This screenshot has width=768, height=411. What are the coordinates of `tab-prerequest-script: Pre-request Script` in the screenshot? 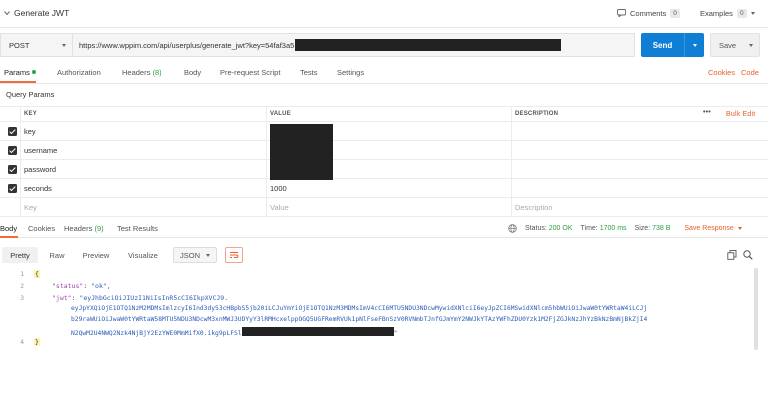 It's located at (250, 72).